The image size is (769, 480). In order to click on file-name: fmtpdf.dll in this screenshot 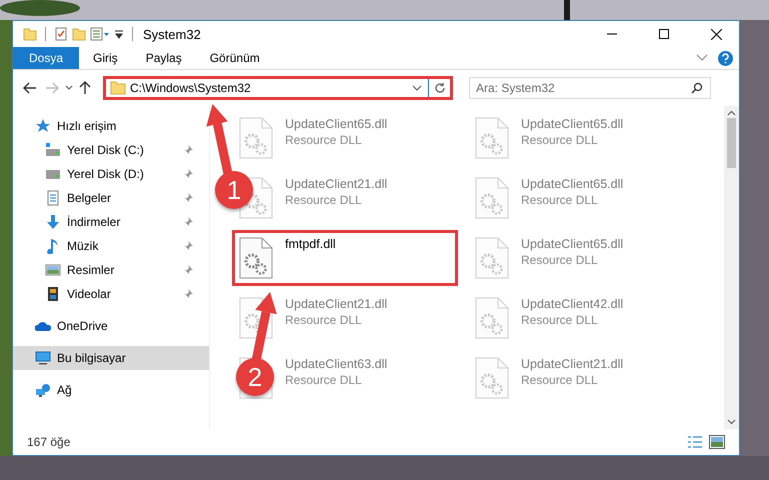, I will do `click(310, 244)`.